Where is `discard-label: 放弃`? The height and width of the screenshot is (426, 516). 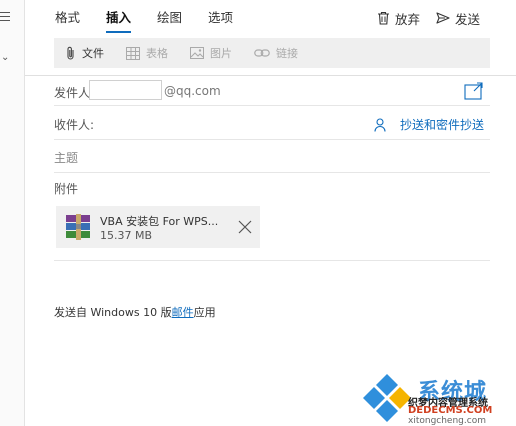
discard-label: 放弃 is located at coordinates (407, 19).